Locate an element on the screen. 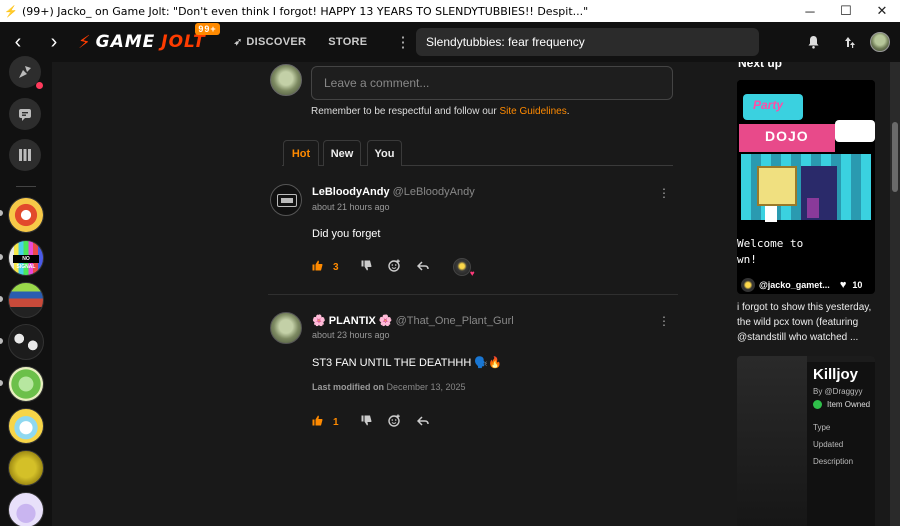 The image size is (900, 526). post-thumbnail: Party DOJO is located at coordinates (806, 155).